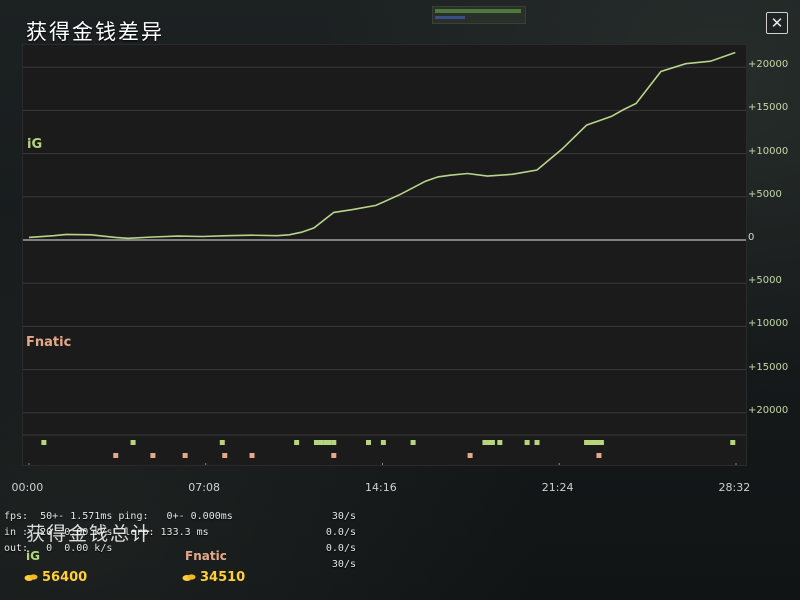 The height and width of the screenshot is (600, 800). I want to click on top-hud-bar, so click(479, 15).